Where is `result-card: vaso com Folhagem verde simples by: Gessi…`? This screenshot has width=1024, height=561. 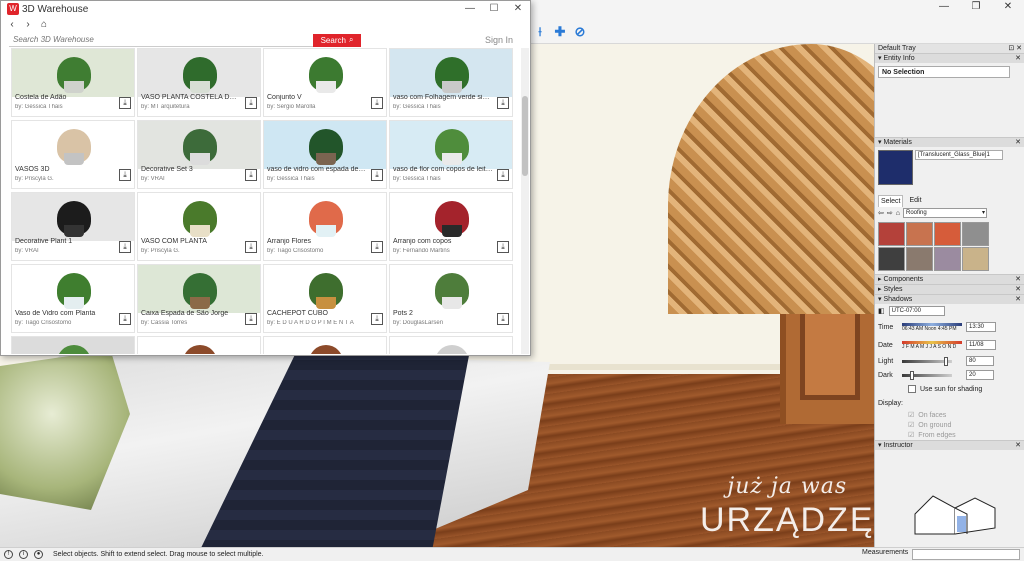 result-card: vaso com Folhagem verde simples by: Gessi… is located at coordinates (451, 82).